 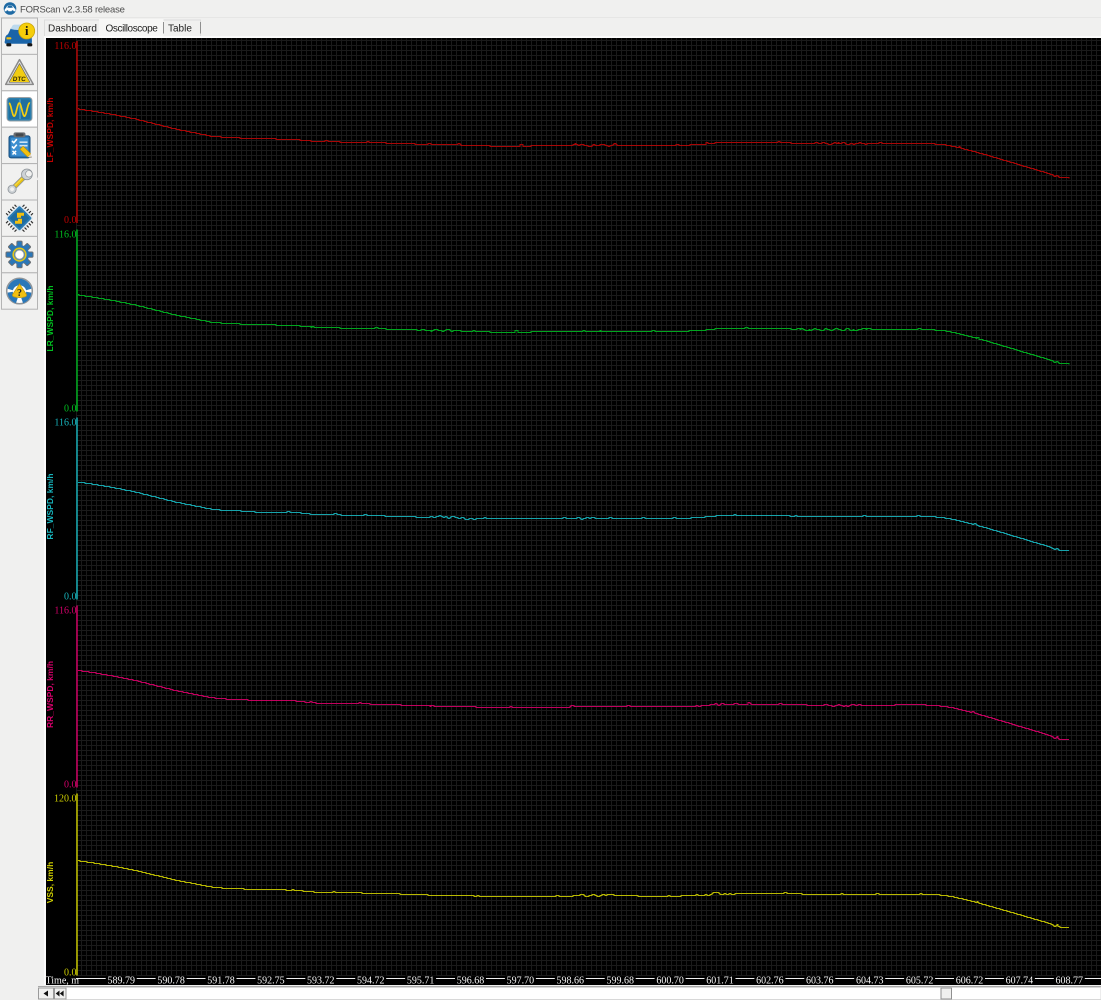 I want to click on svg-text: 589.79, so click(x=121, y=981).